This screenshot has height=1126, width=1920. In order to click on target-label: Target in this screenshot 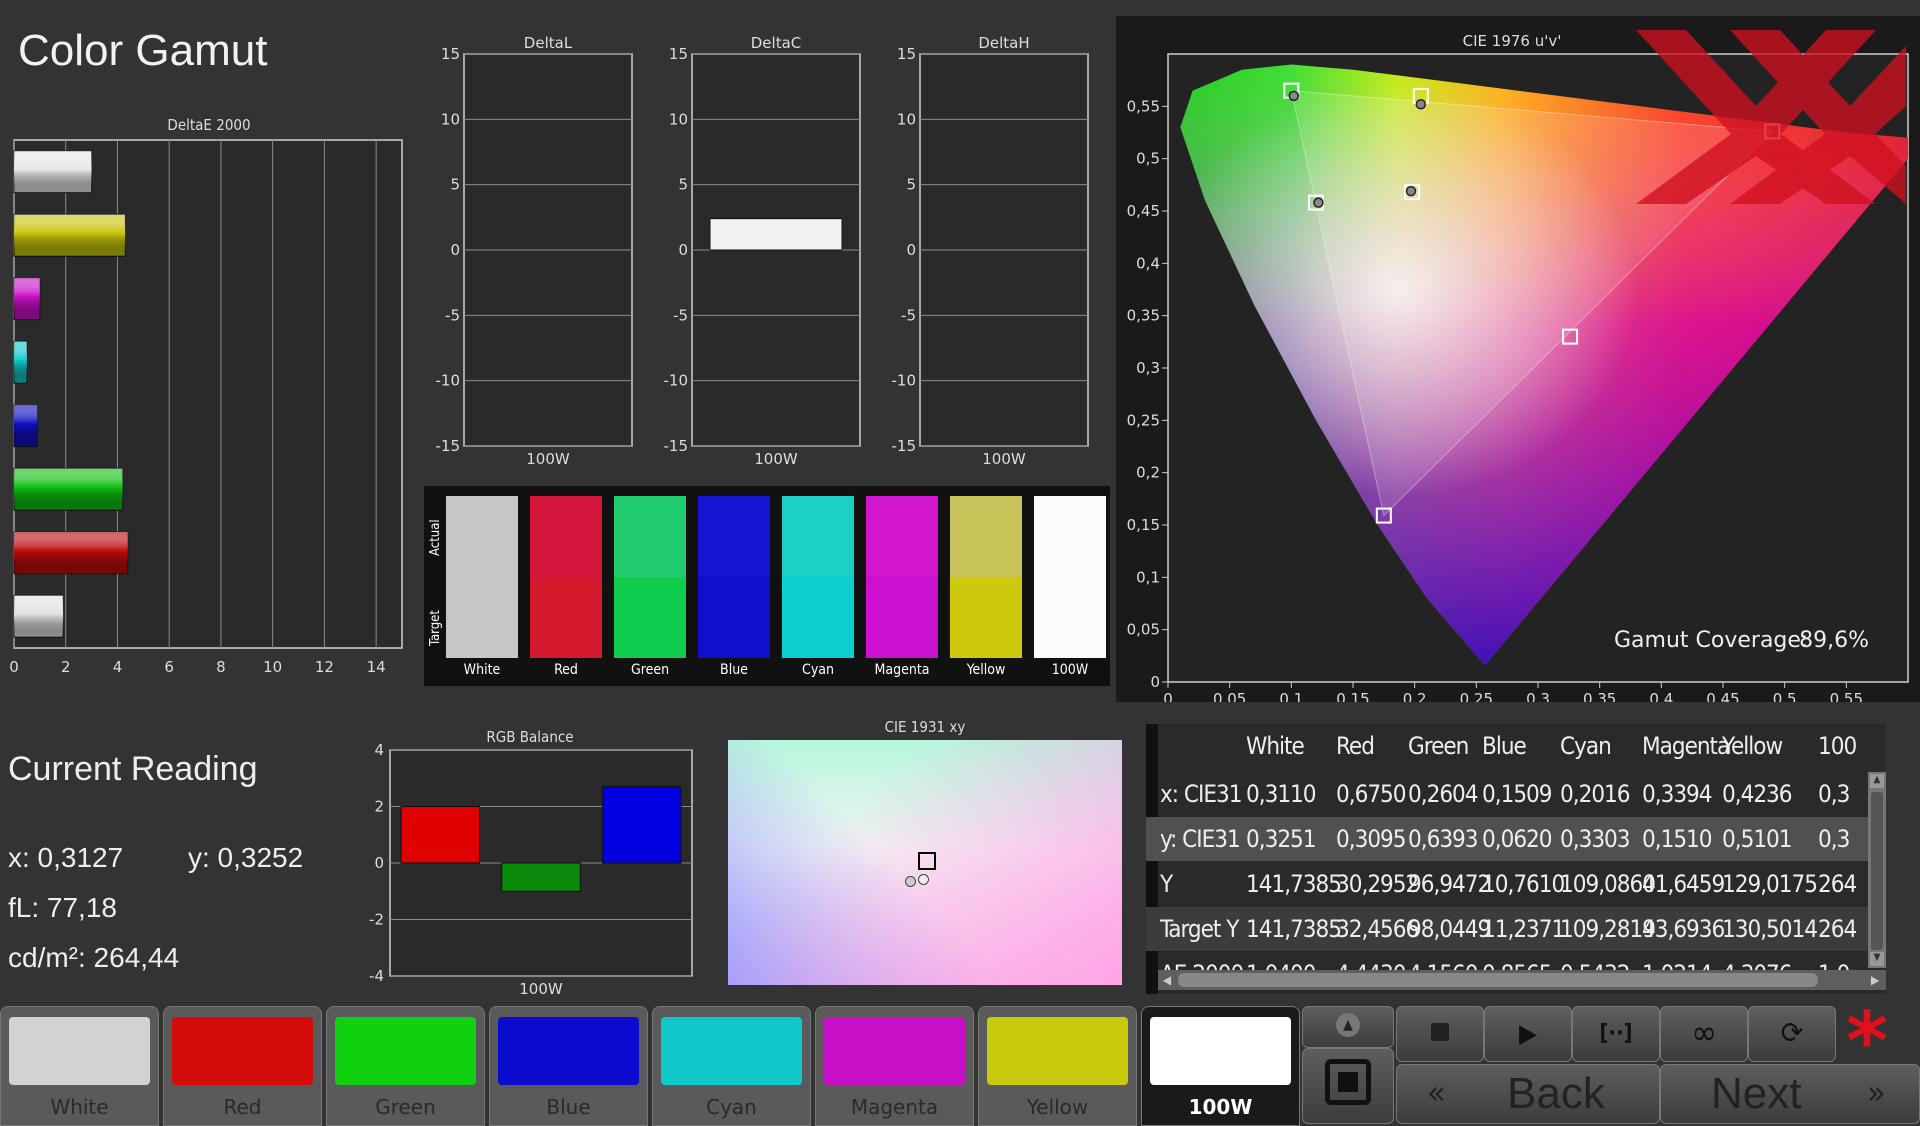, I will do `click(435, 628)`.